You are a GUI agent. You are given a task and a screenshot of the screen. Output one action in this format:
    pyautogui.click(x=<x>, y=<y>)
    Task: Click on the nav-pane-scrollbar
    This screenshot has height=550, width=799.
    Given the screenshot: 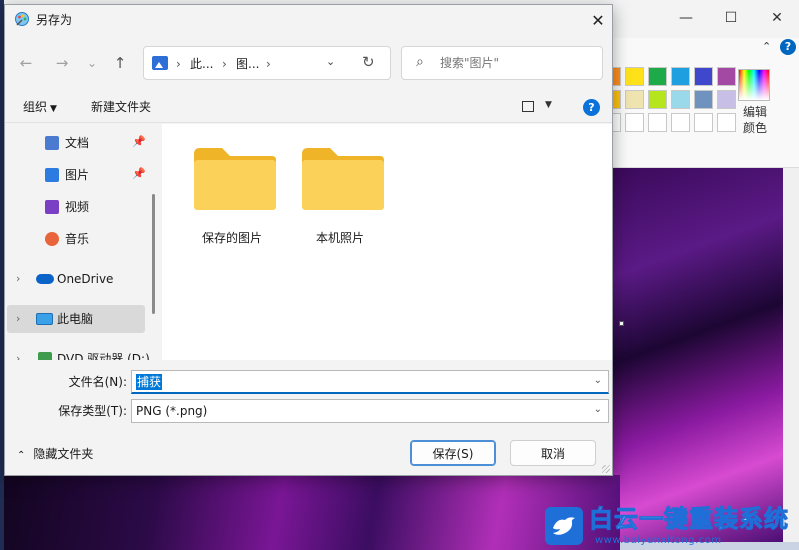 What is the action you would take?
    pyautogui.click(x=153, y=254)
    